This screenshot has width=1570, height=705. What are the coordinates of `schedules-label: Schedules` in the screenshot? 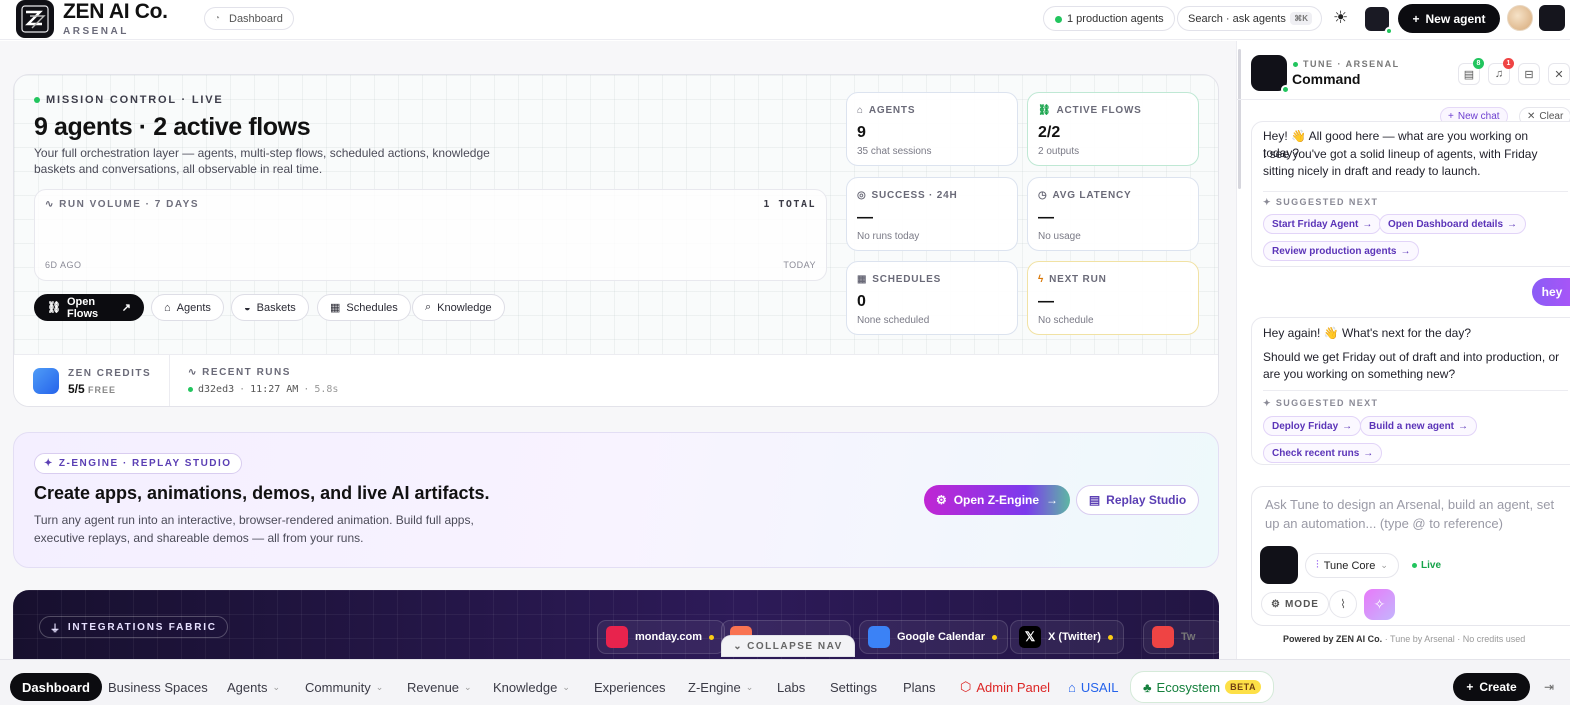 It's located at (372, 307).